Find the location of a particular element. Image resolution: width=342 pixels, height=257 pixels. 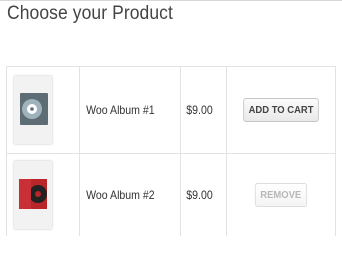

remove-button: REMOVE is located at coordinates (281, 195).